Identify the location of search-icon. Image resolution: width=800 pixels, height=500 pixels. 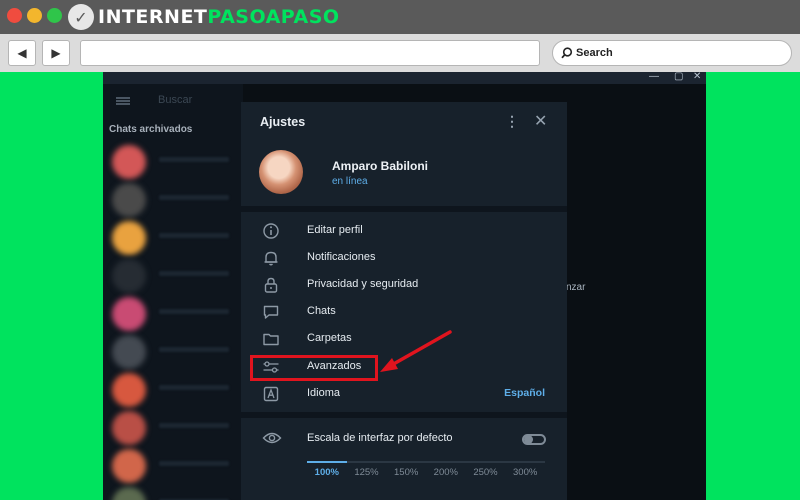
(567, 53).